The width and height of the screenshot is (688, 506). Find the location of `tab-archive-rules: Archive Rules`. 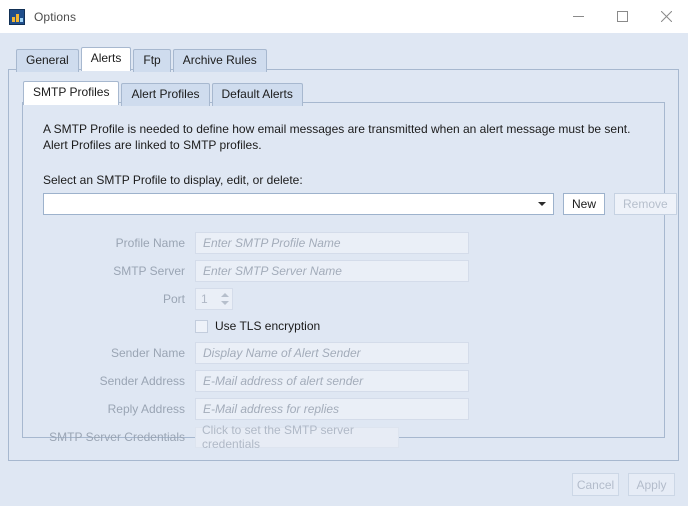

tab-archive-rules: Archive Rules is located at coordinates (219, 60).